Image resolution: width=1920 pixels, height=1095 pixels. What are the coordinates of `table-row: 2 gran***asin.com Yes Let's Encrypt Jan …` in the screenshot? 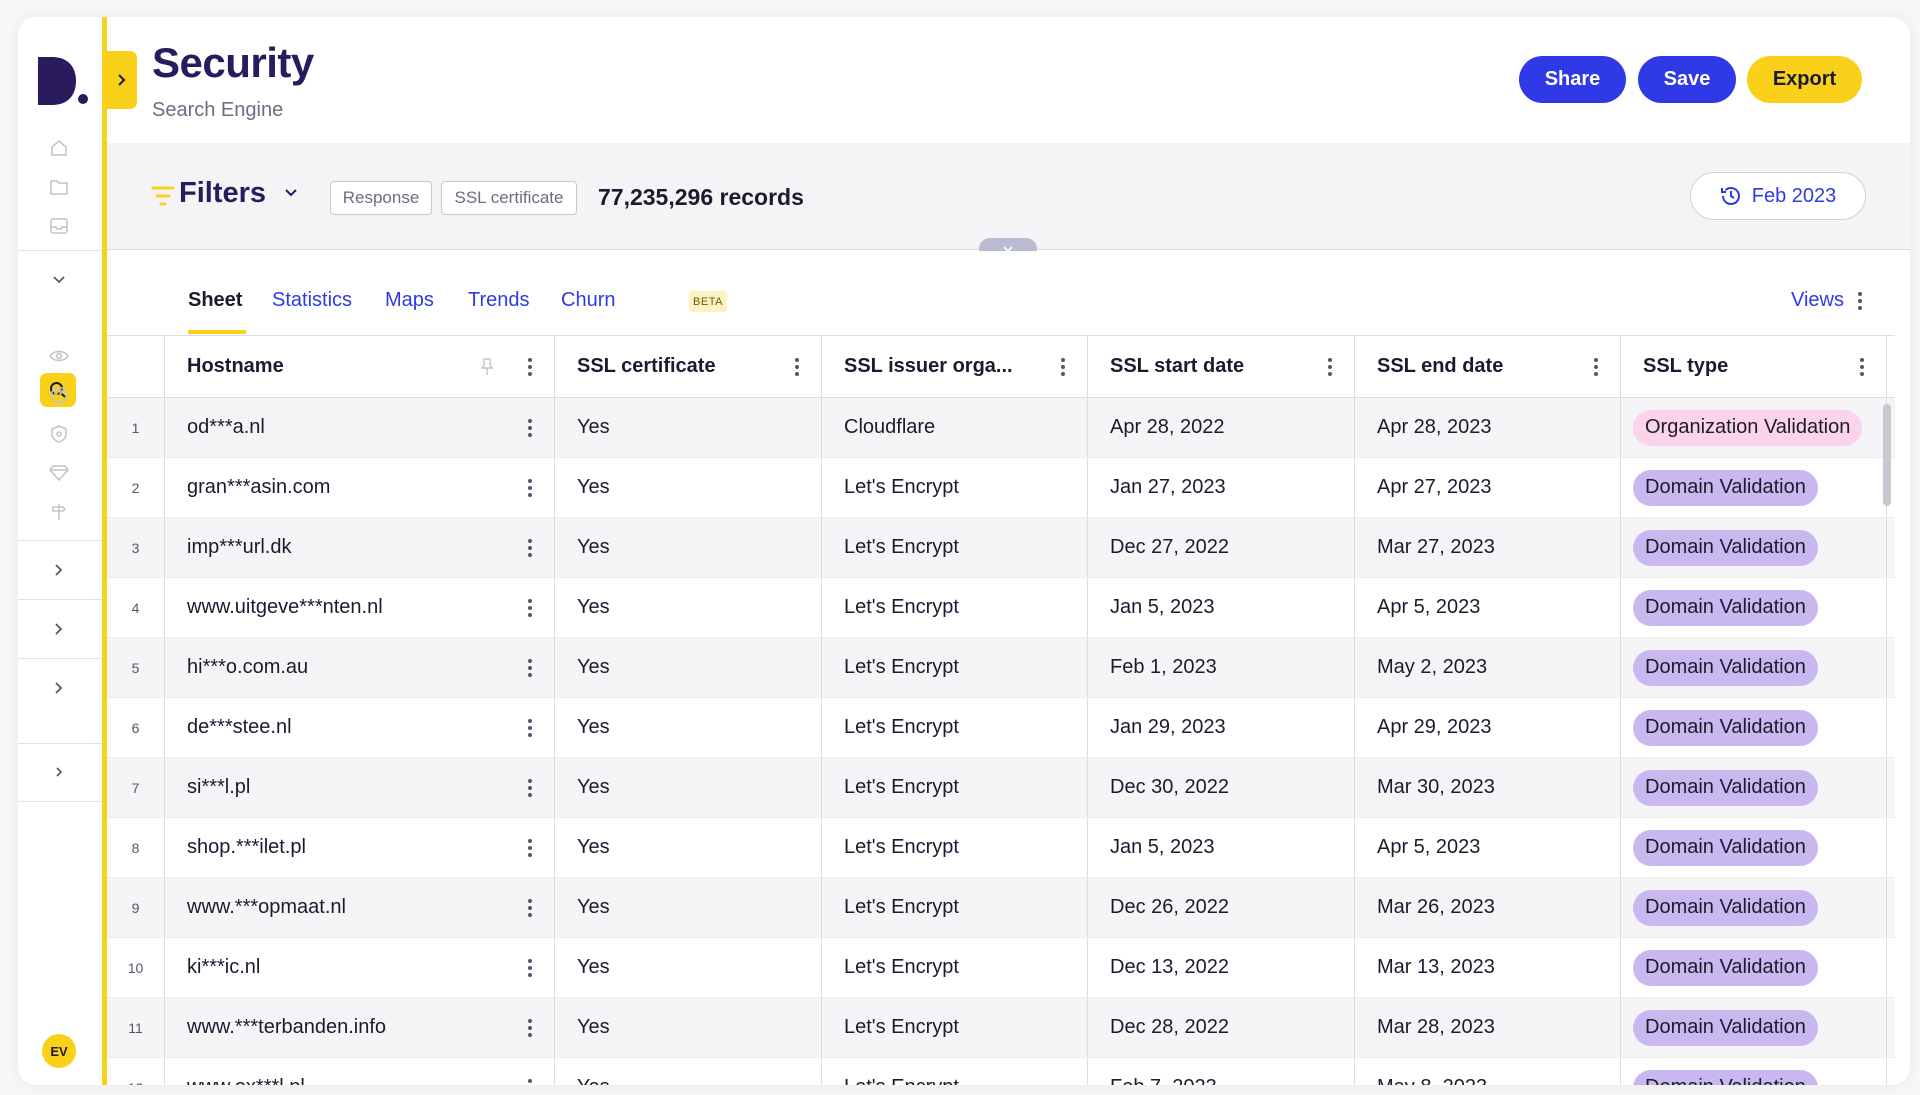 It's located at (1001, 488).